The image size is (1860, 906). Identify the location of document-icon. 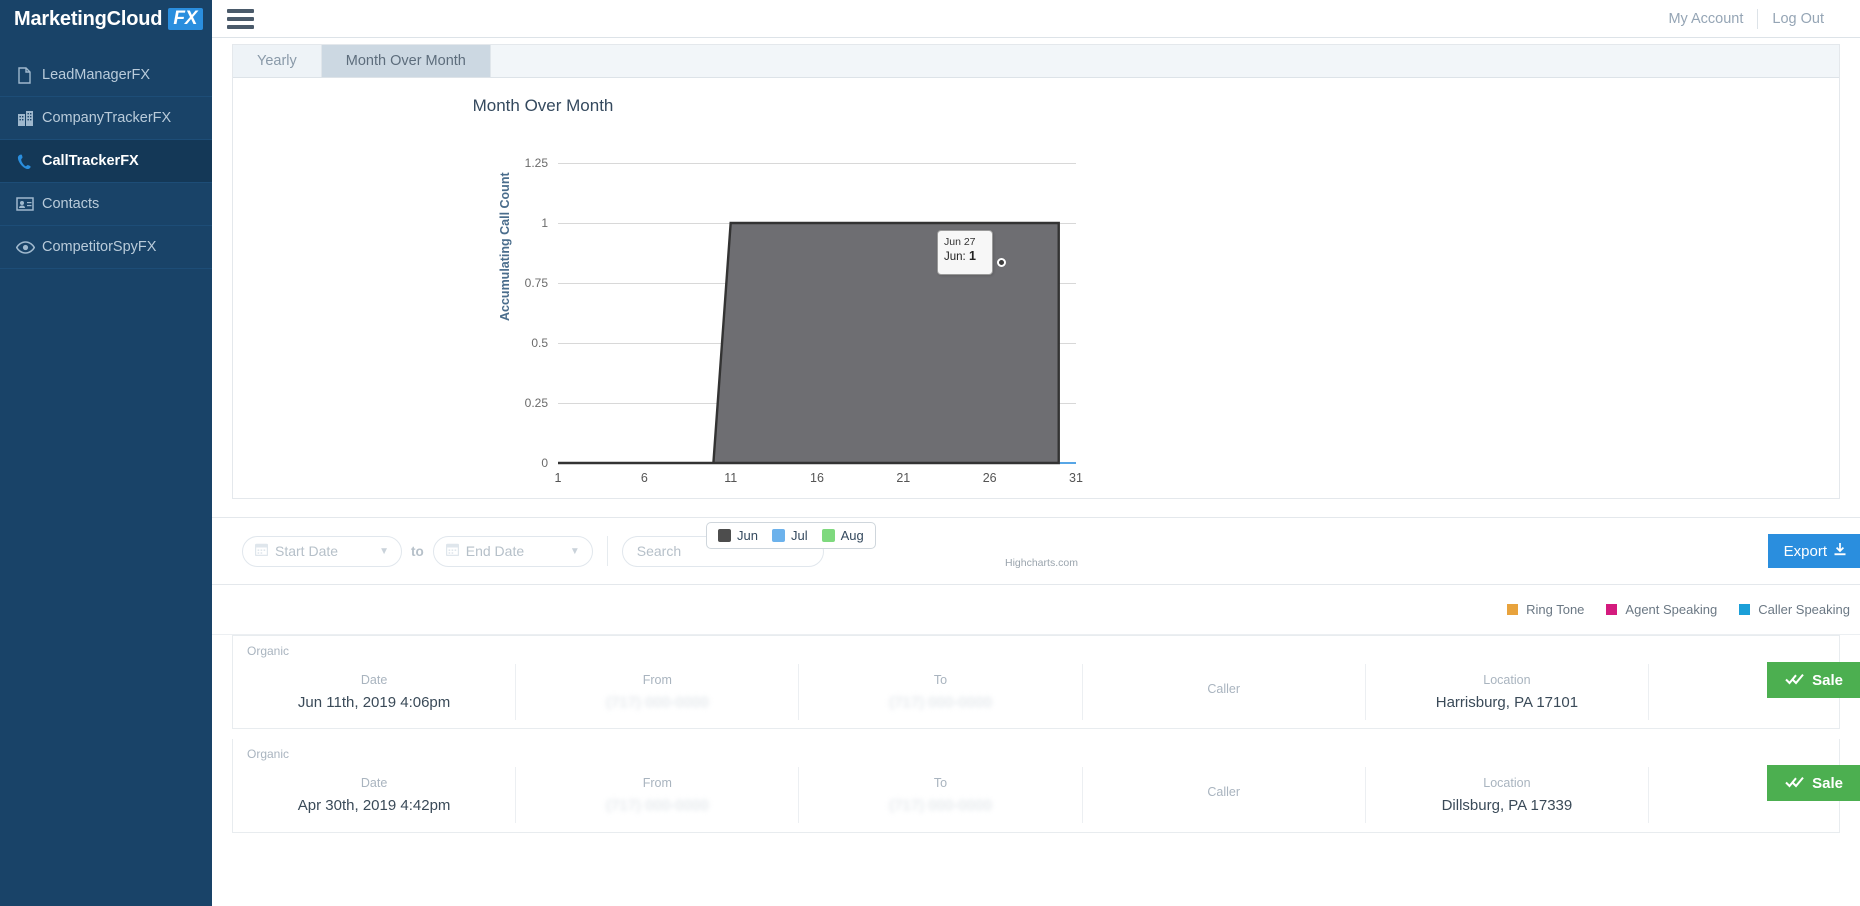
(25, 75).